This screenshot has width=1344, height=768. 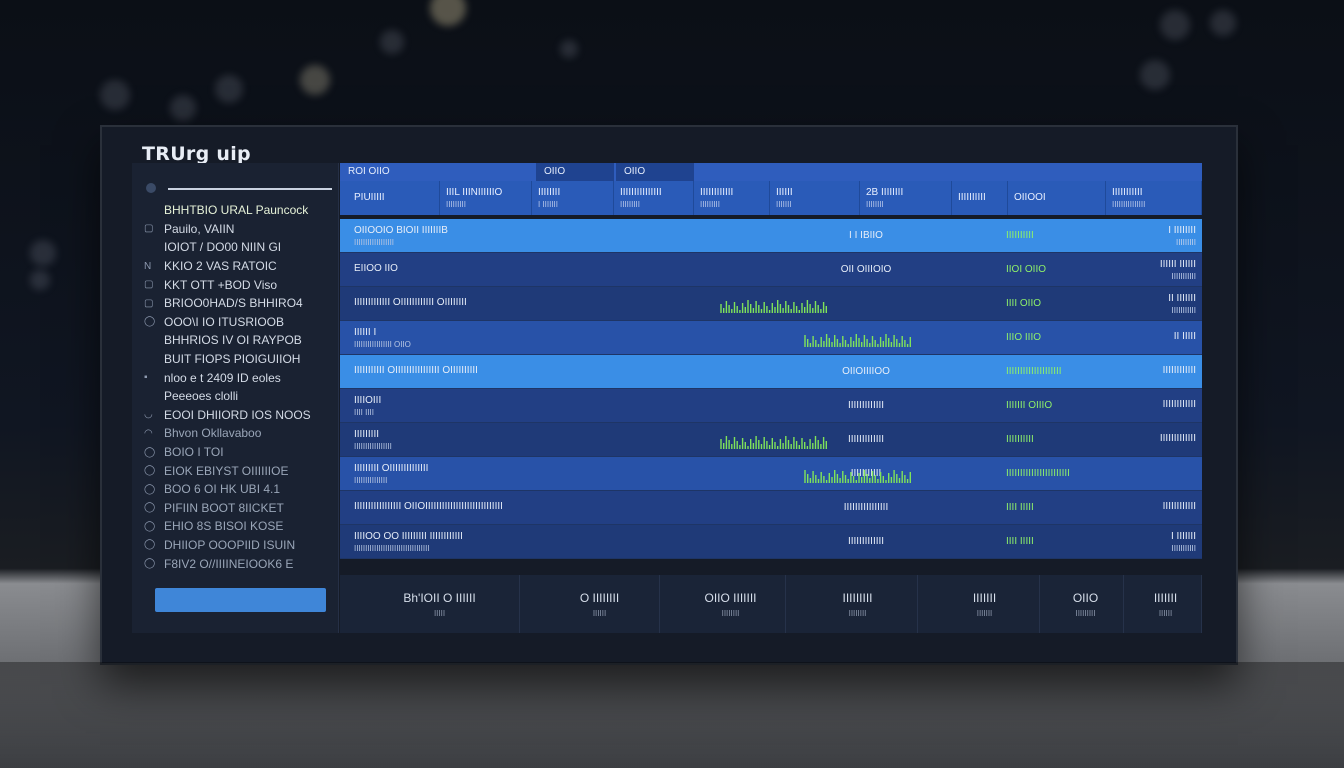 What do you see at coordinates (575, 172) in the screenshot?
I see `tab-secondary: OIIO` at bounding box center [575, 172].